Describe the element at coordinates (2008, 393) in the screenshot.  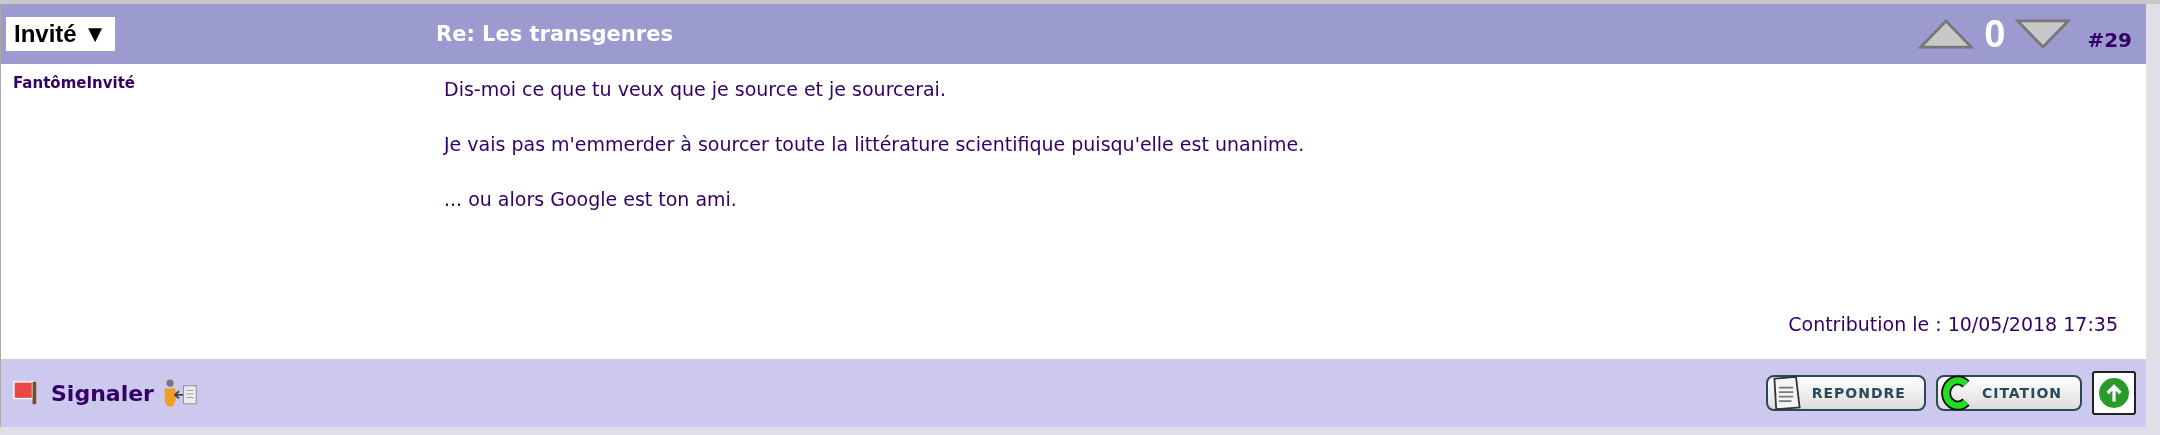
I see `quote-button: CITATION` at that location.